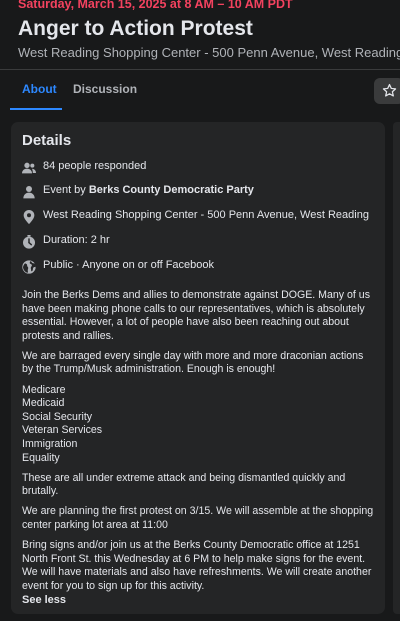 The width and height of the screenshot is (400, 621). I want to click on active-tab-indicator, so click(36, 109).